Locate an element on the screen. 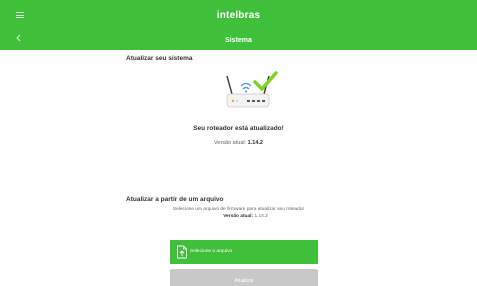 This screenshot has height=286, width=477. file-current-version: Versão atual: 1.14.2 is located at coordinates (238, 216).